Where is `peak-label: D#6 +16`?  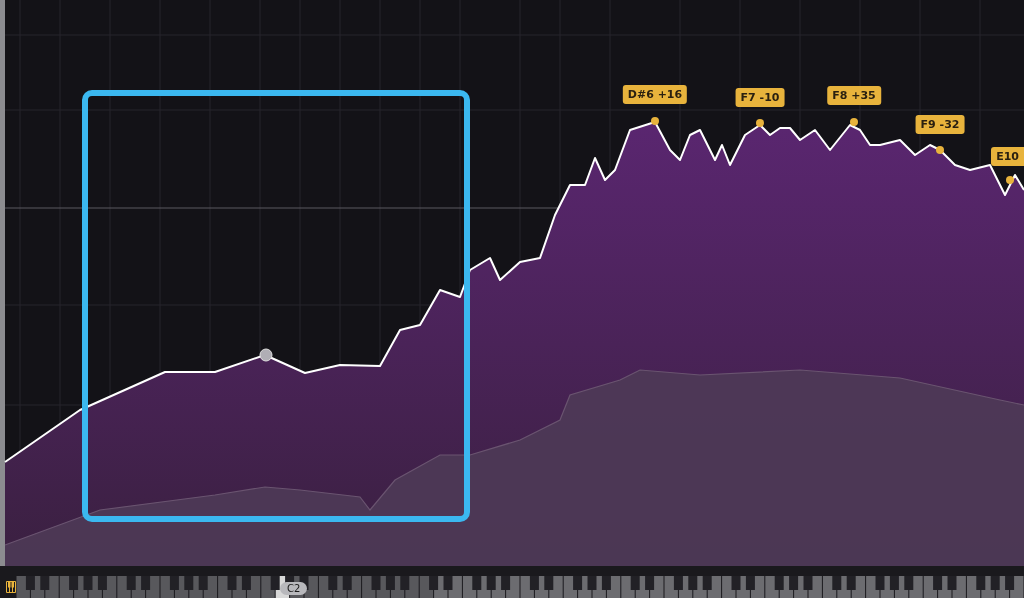 peak-label: D#6 +16 is located at coordinates (655, 94).